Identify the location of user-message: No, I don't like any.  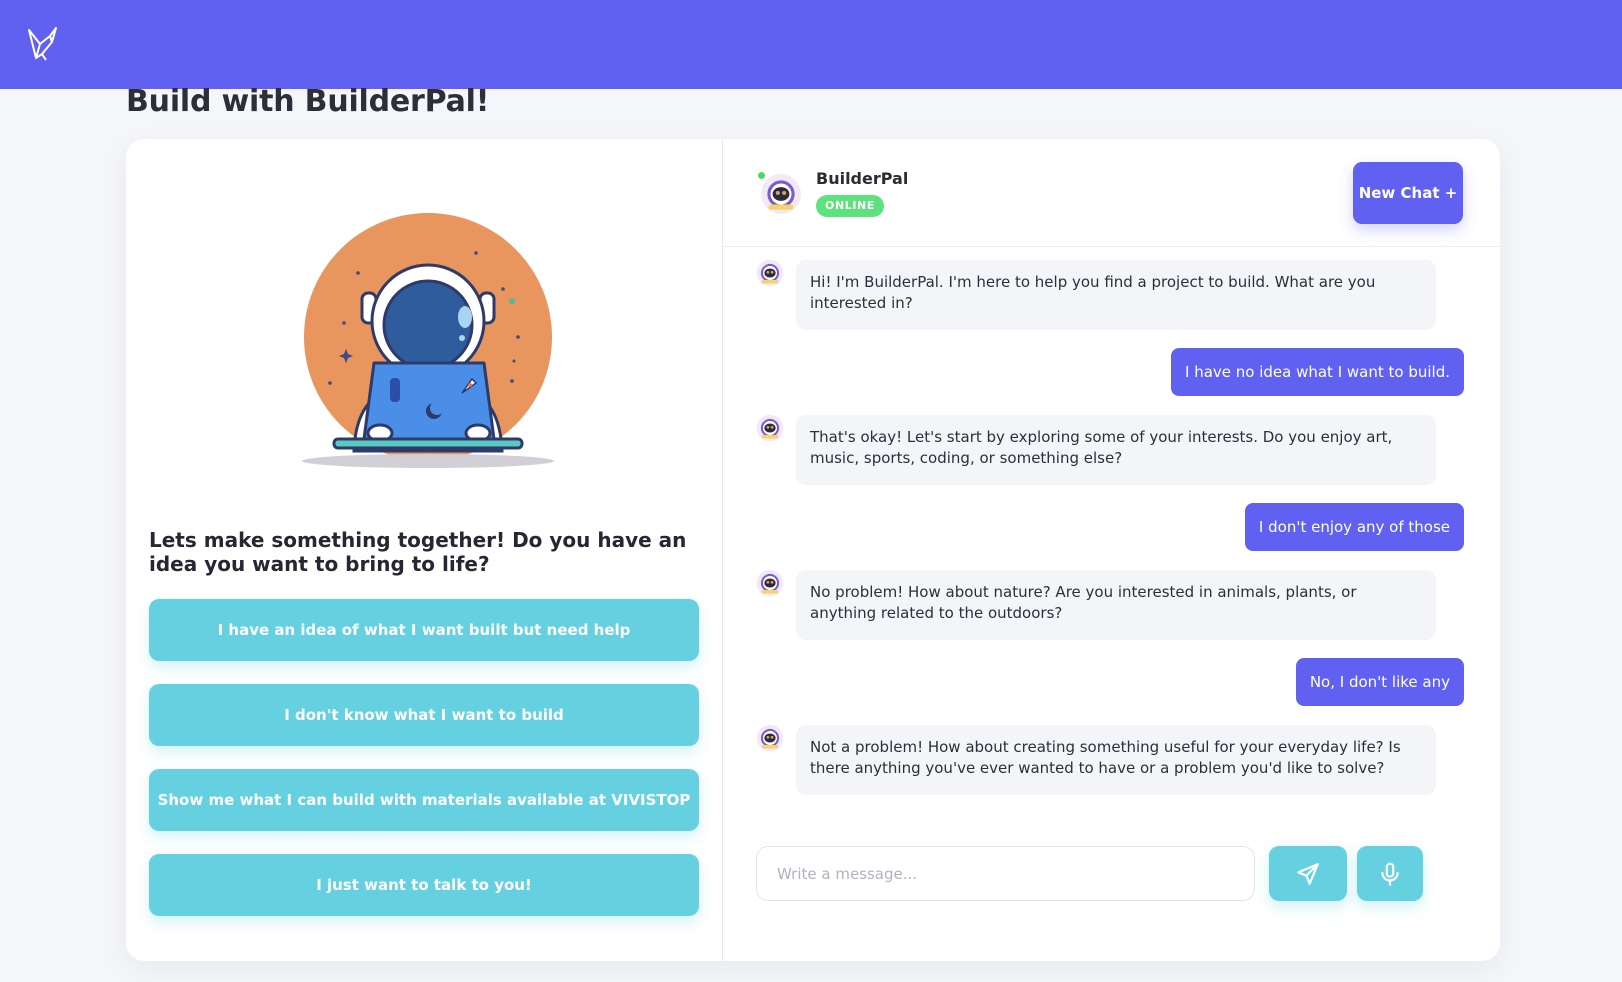
(1379, 682).